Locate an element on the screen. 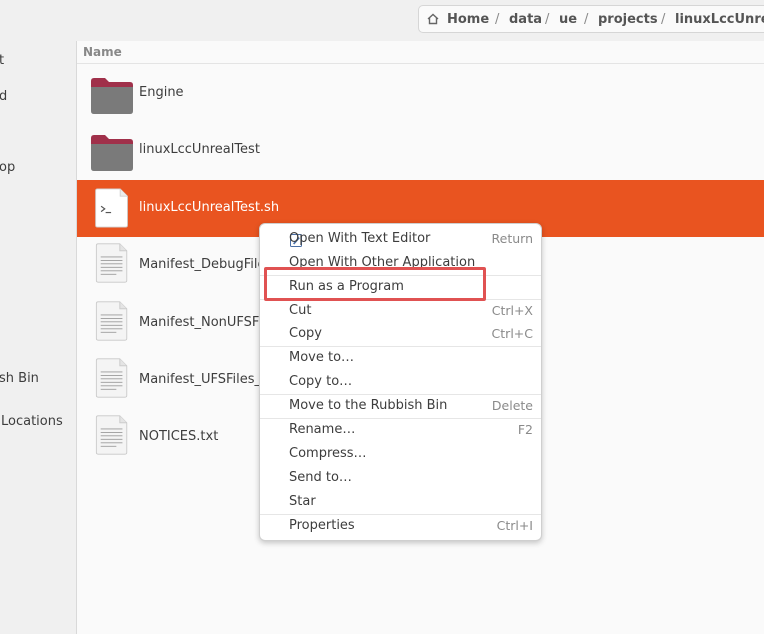 The image size is (764, 634). sidebar-item-rubbish-bin: sh Bin is located at coordinates (19, 378).